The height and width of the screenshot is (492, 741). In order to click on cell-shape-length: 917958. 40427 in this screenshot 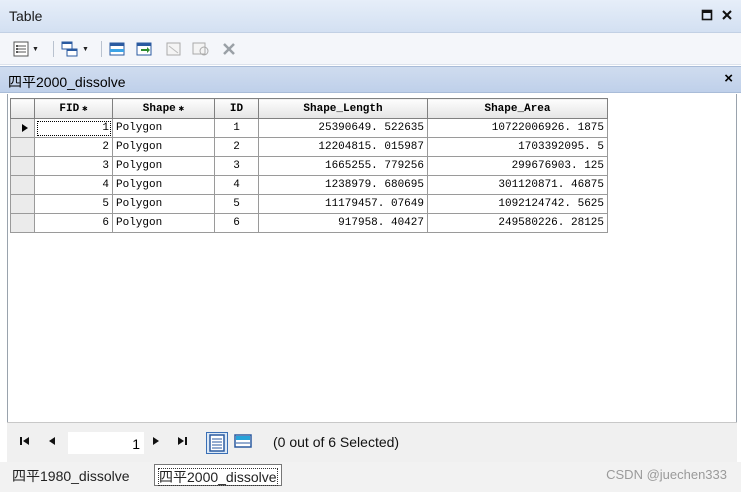, I will do `click(343, 223)`.